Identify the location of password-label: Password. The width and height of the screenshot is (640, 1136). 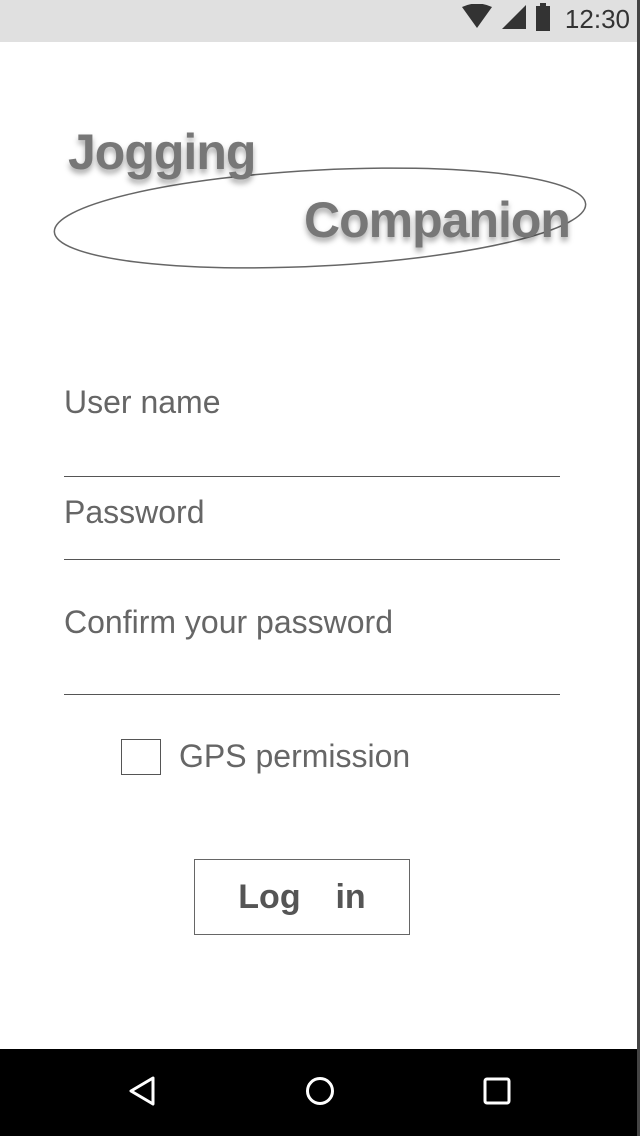
(134, 512).